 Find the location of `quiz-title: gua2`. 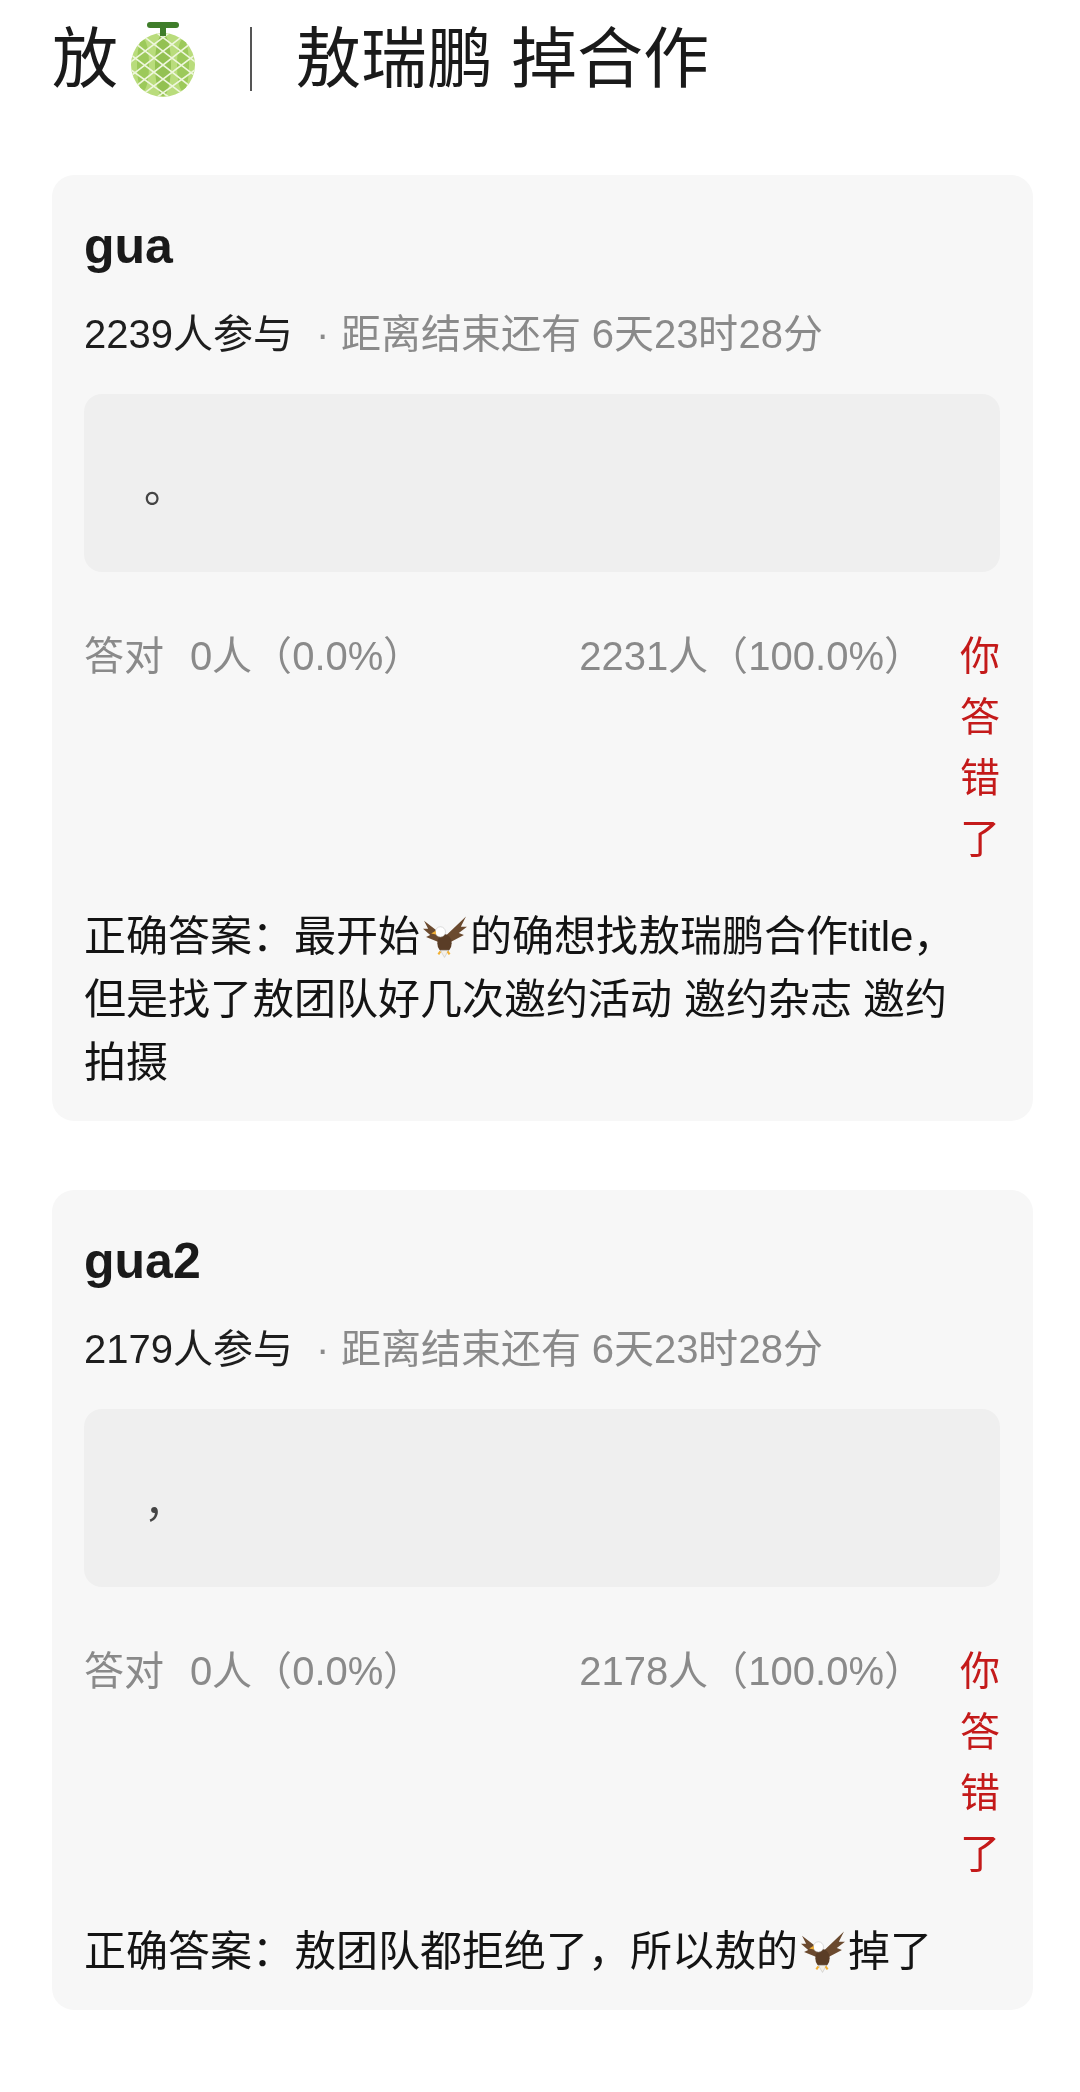

quiz-title: gua2 is located at coordinates (143, 1261).